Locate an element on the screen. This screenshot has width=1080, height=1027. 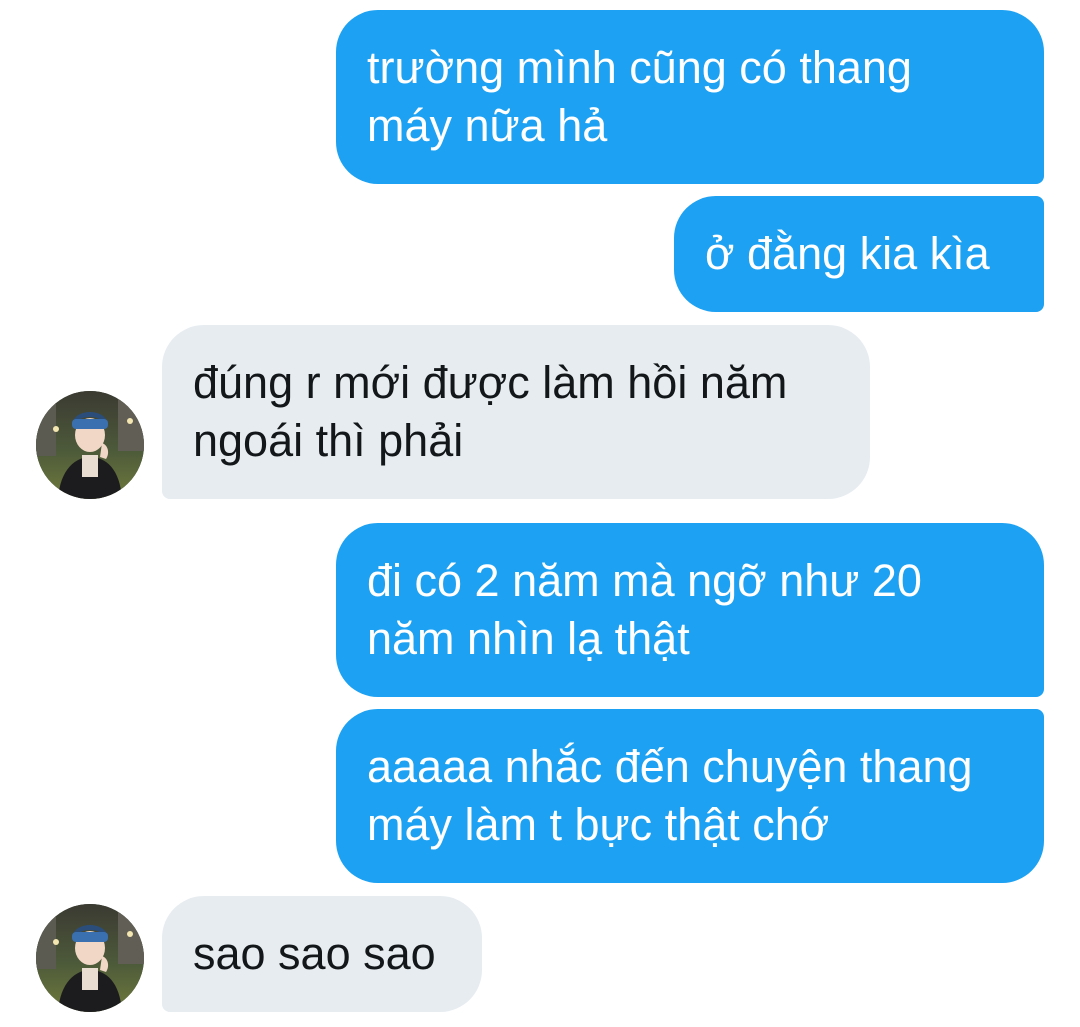
message-text-line: ngoái thì phải is located at coordinates (328, 440).